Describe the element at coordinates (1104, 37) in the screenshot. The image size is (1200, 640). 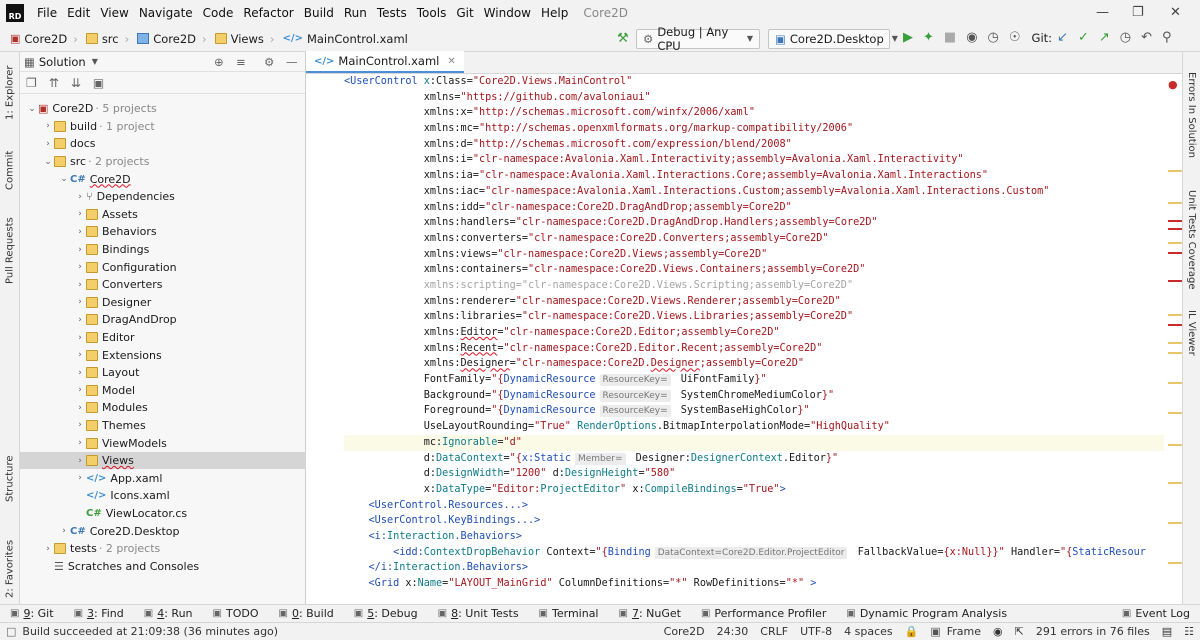
I see `git-push-icon: ↗` at that location.